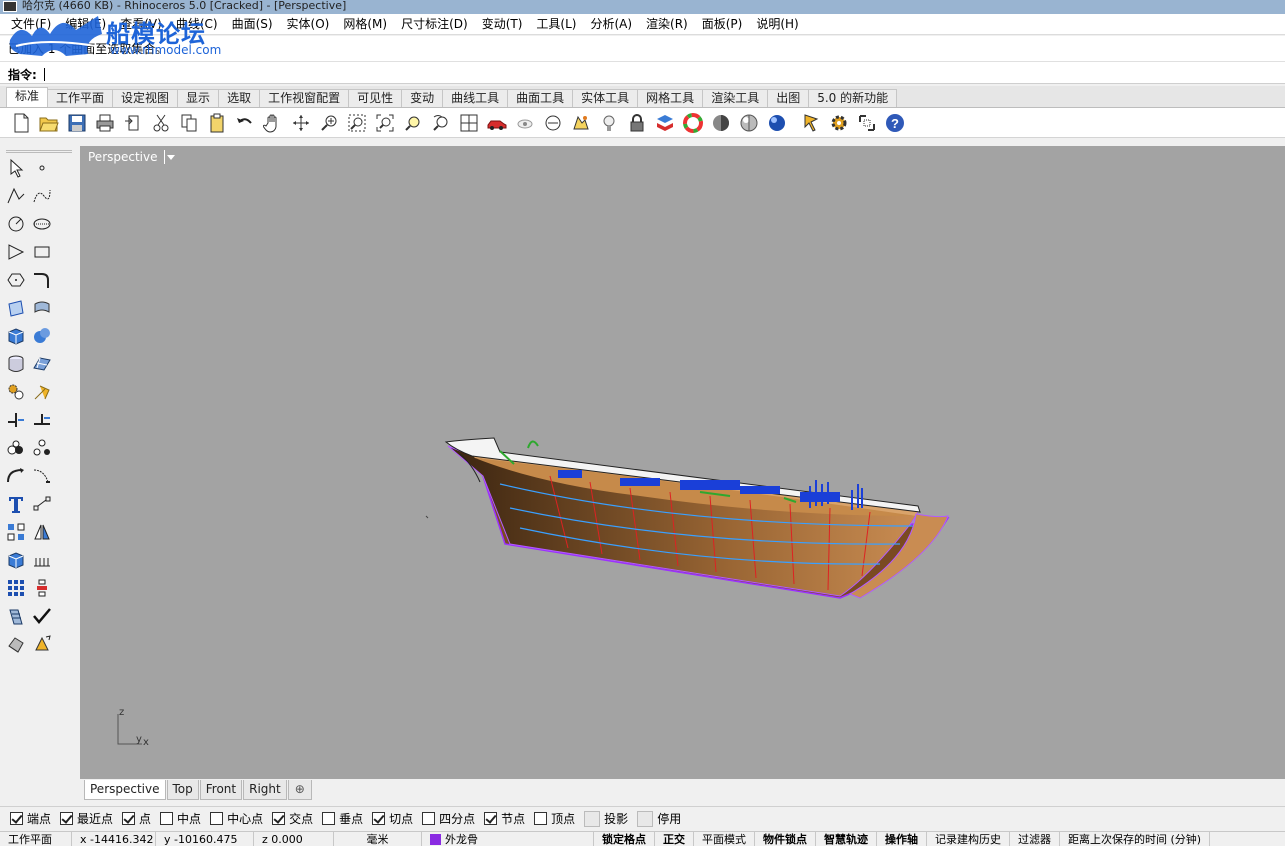  Describe the element at coordinates (31, 24) in the screenshot. I see `menu-file: 文件(F)` at that location.